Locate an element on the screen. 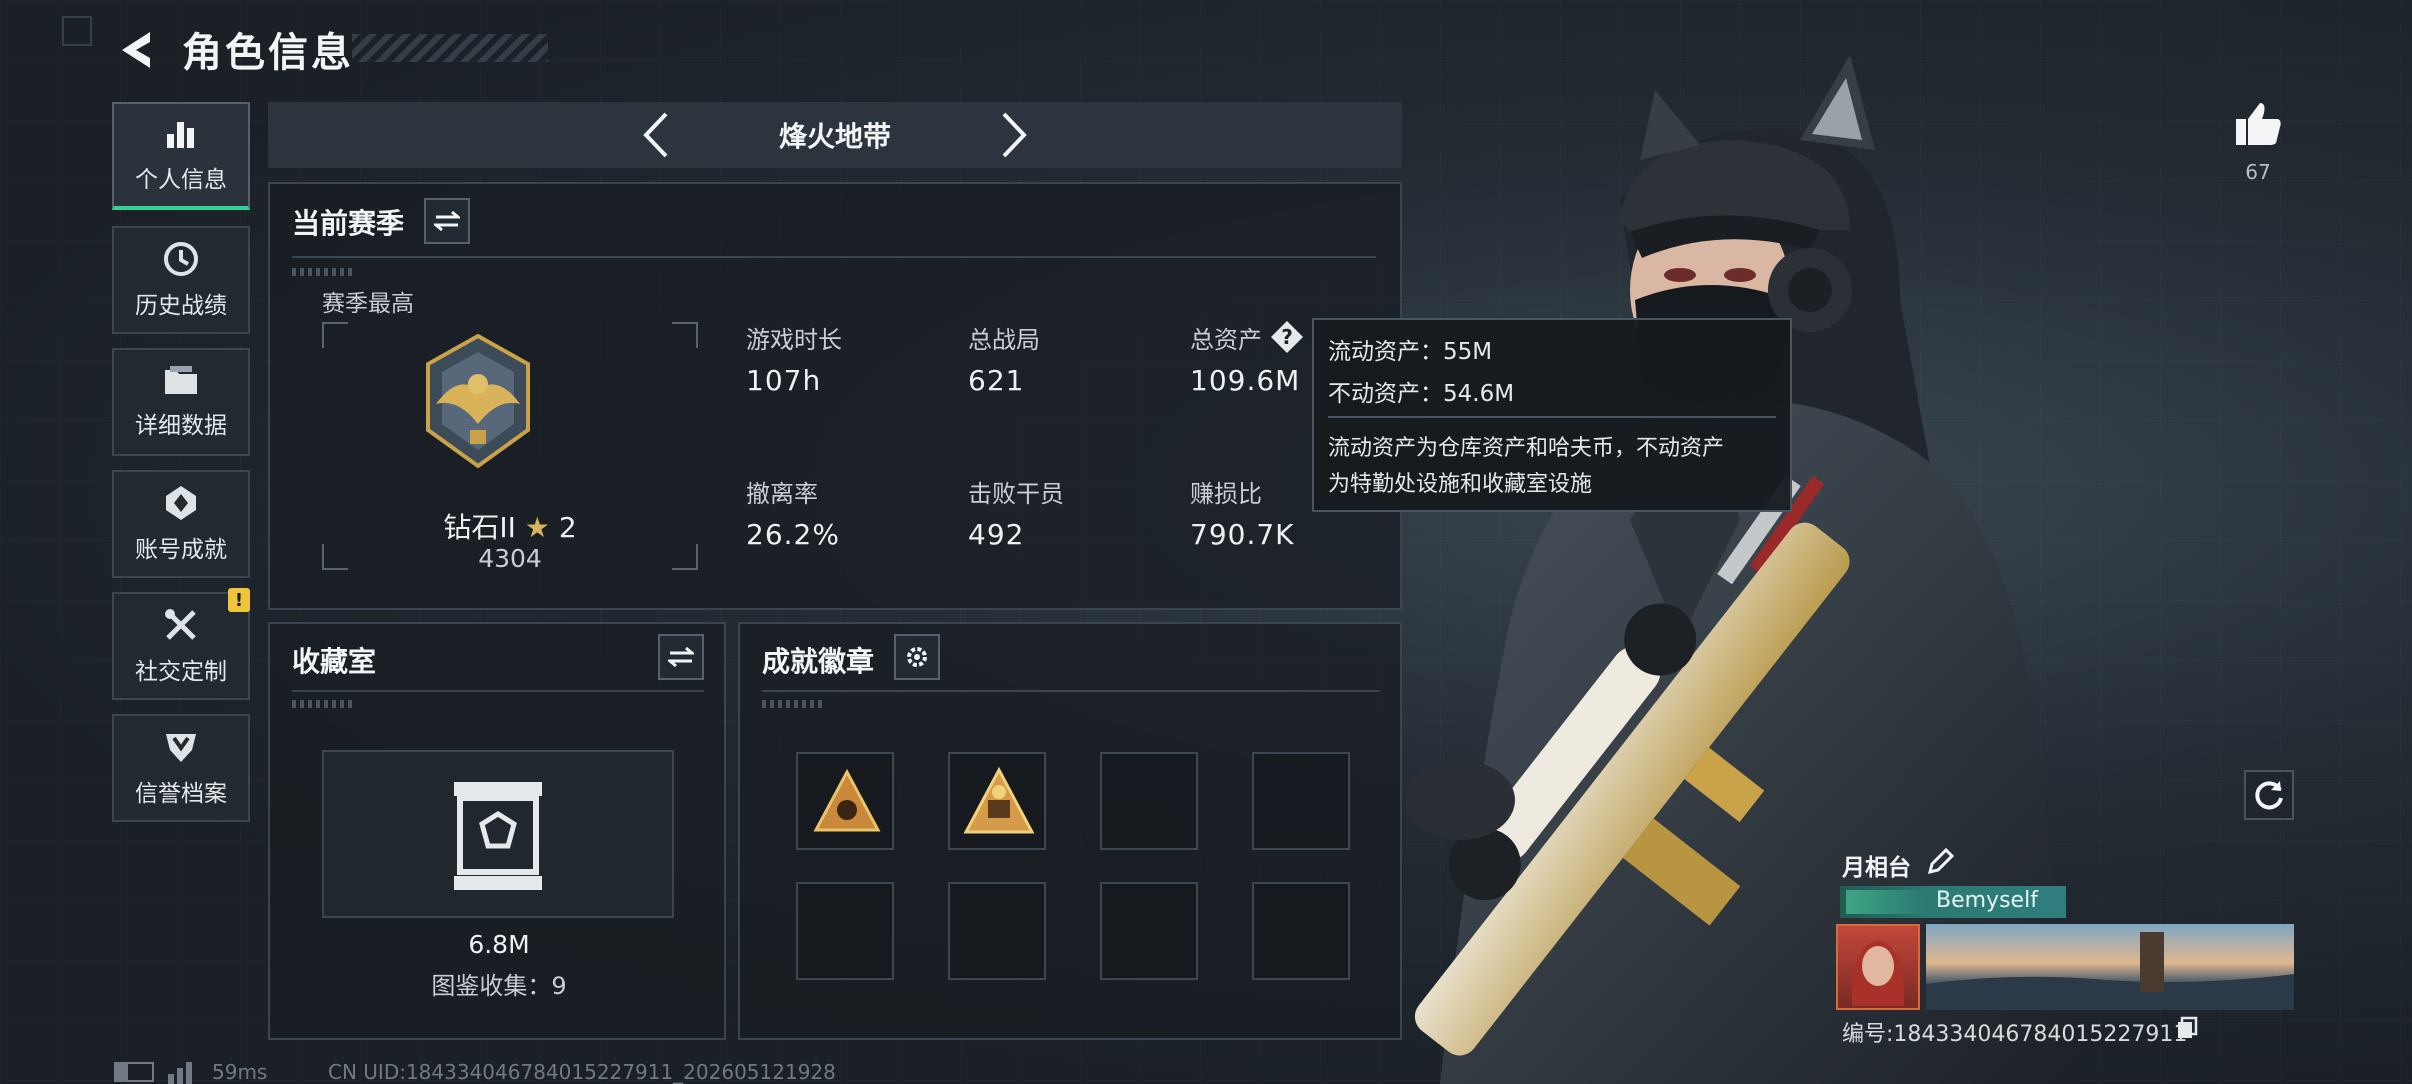 This screenshot has width=2412, height=1084. help-icon: ? is located at coordinates (1287, 337).